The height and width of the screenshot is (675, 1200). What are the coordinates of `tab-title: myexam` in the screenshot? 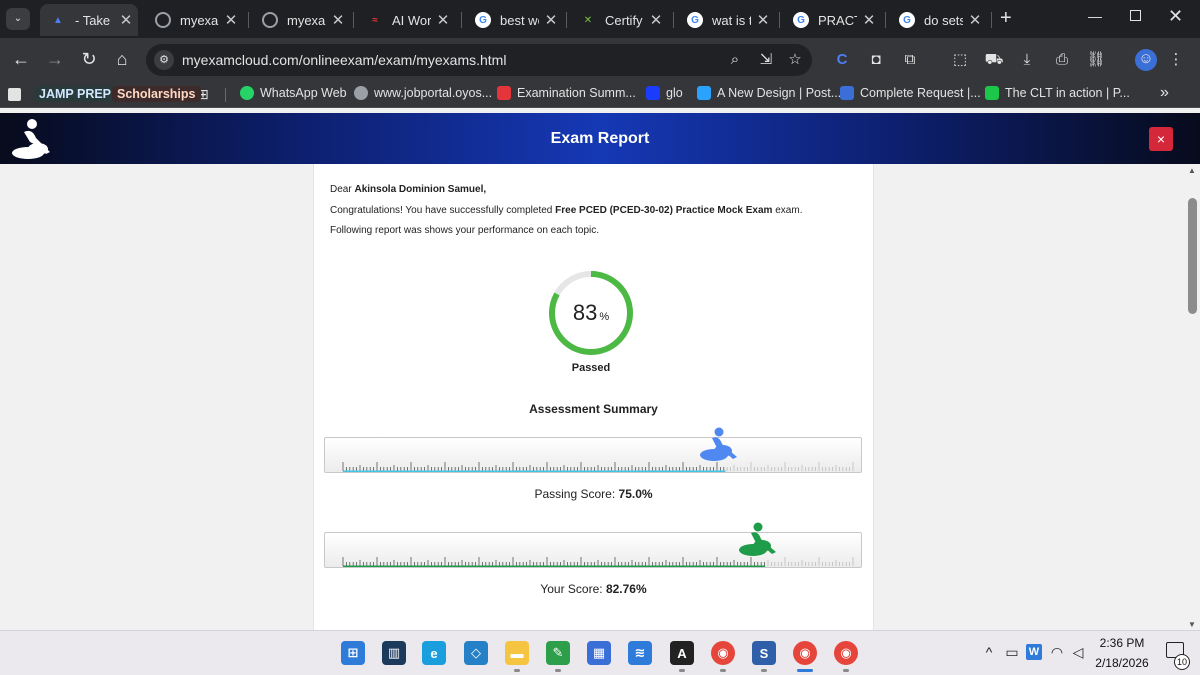 It's located at (306, 20).